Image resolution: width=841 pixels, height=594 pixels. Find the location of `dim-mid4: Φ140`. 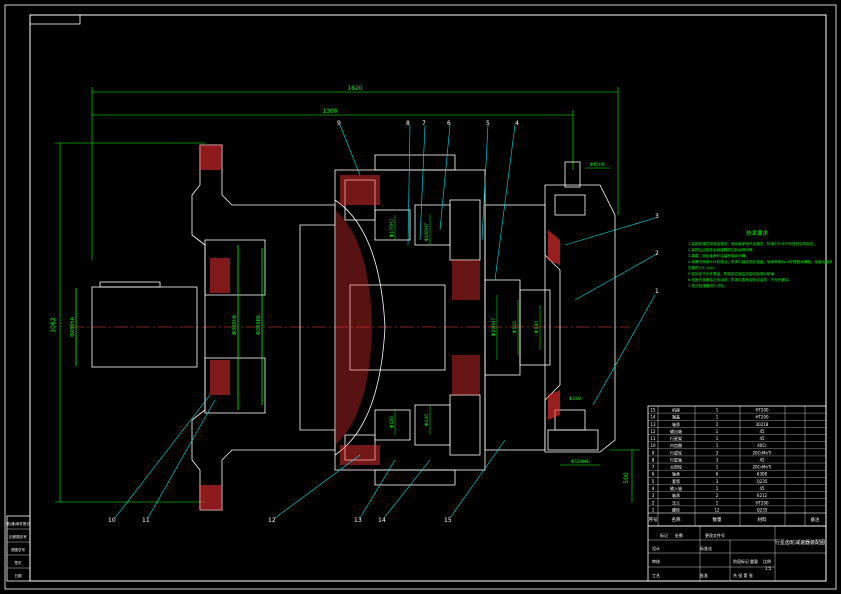

dim-mid4: Φ140 is located at coordinates (427, 420).